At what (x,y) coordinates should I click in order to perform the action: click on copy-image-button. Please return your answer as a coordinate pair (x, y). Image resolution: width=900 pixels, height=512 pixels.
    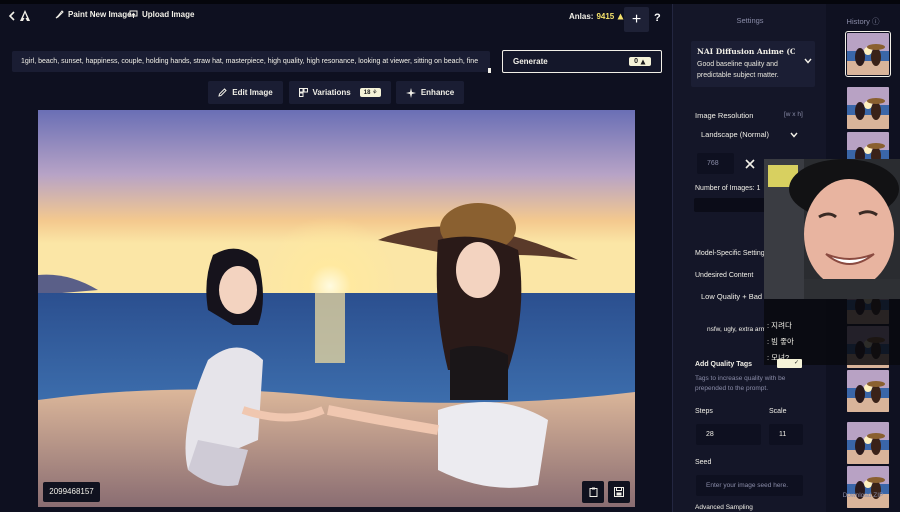
    Looking at the image, I should click on (593, 492).